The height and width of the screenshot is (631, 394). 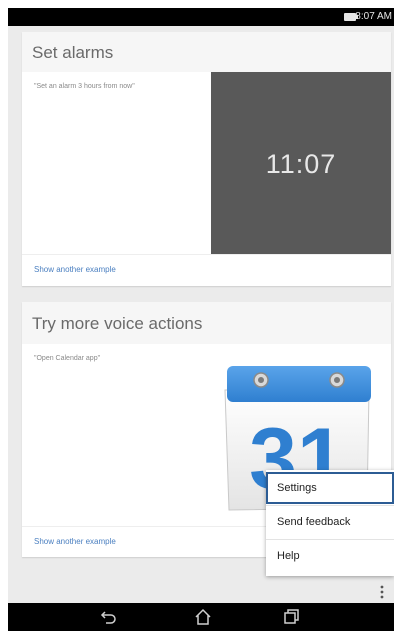 I want to click on menu-item-send-feedback: Send feedback, so click(x=330, y=522).